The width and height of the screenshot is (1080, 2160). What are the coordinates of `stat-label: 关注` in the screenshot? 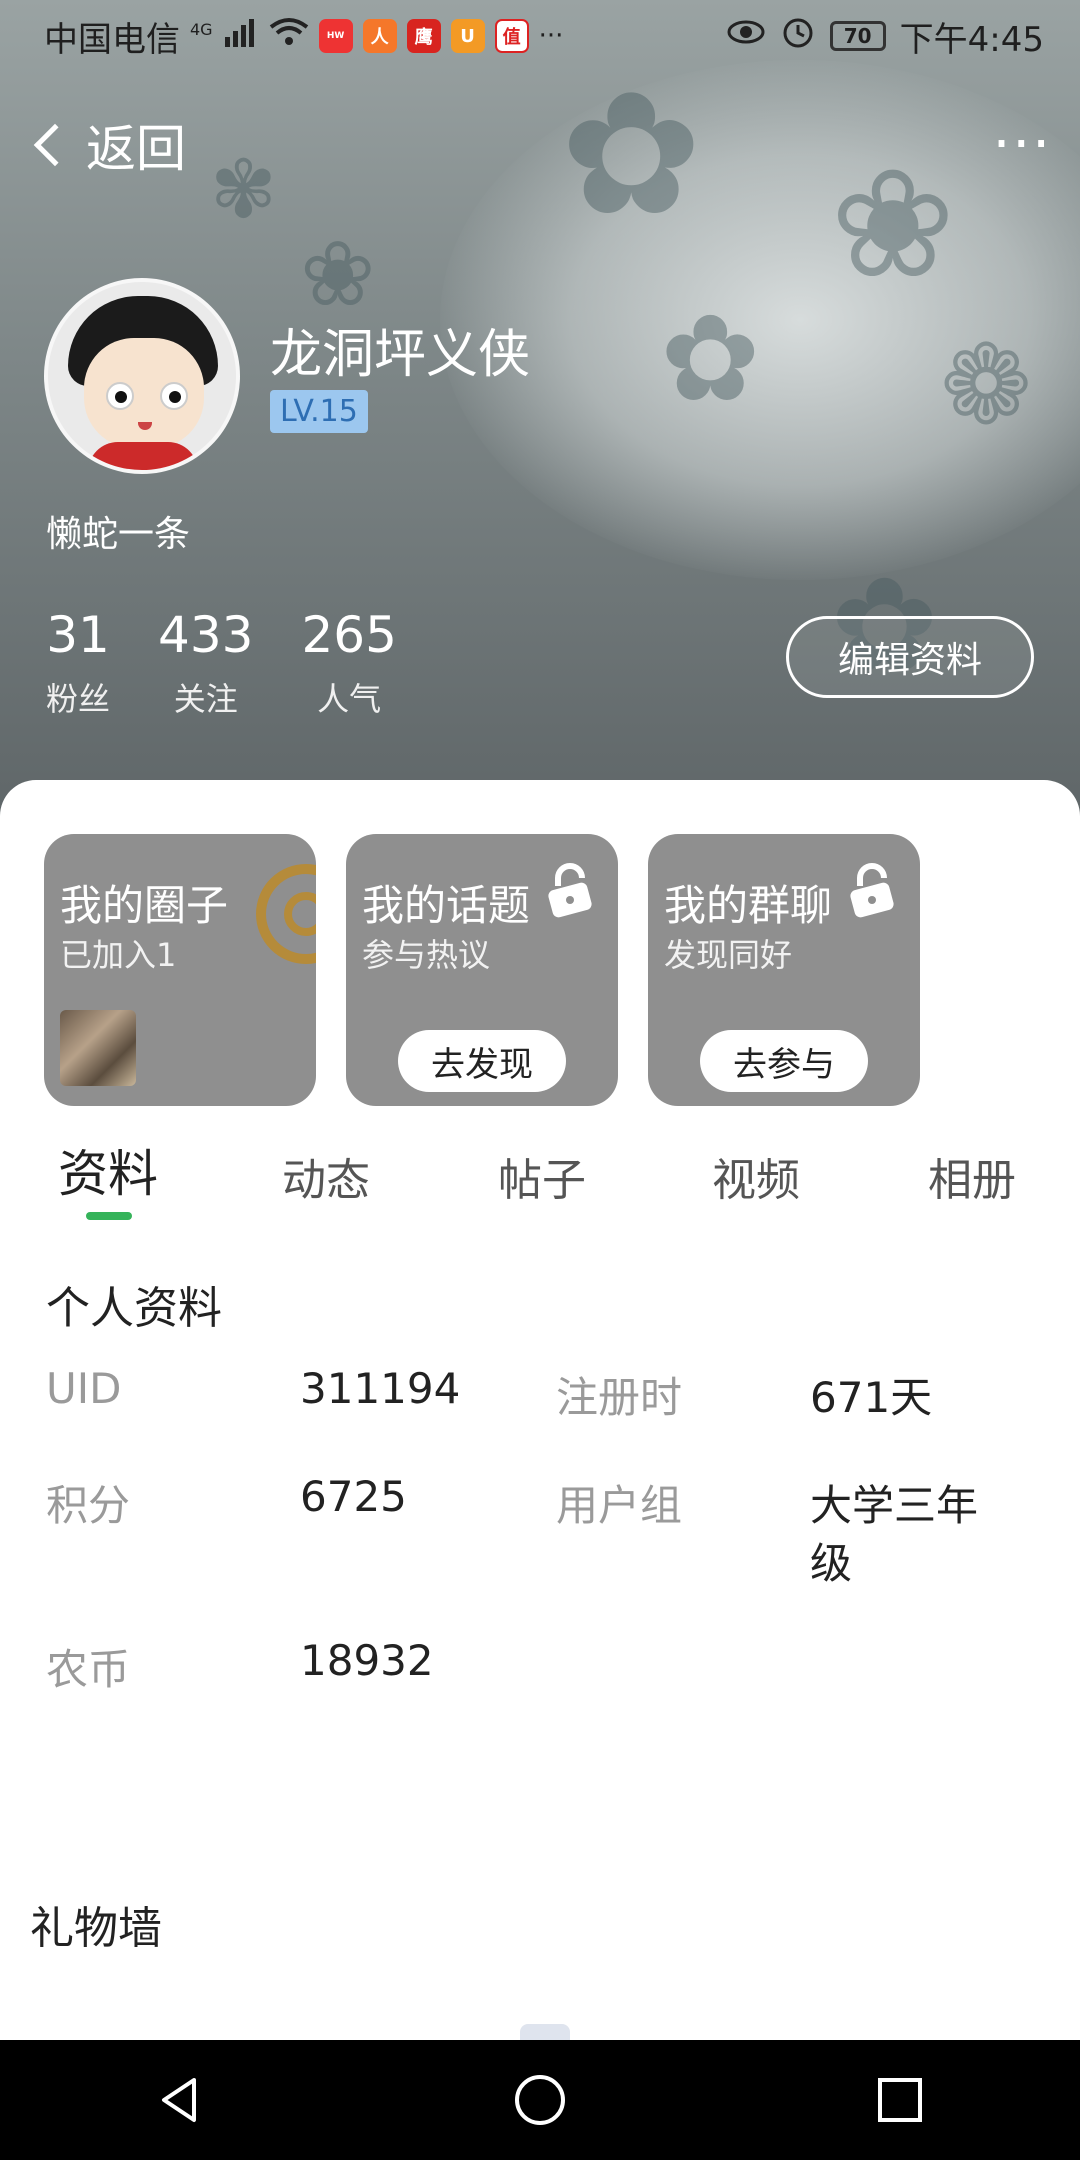 It's located at (205, 699).